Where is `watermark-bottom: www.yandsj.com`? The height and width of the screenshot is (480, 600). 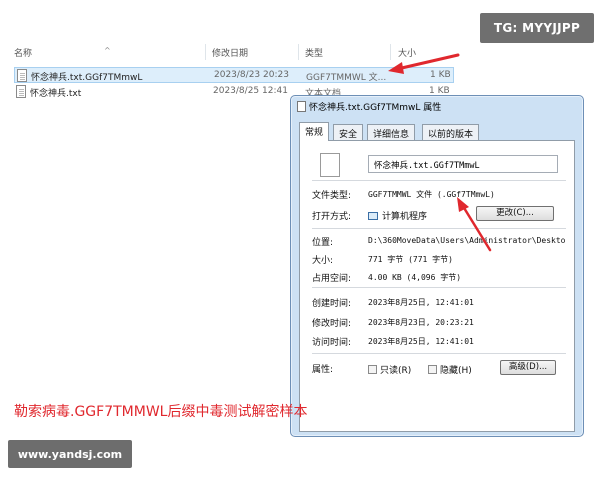
watermark-bottom: www.yandsj.com is located at coordinates (70, 454).